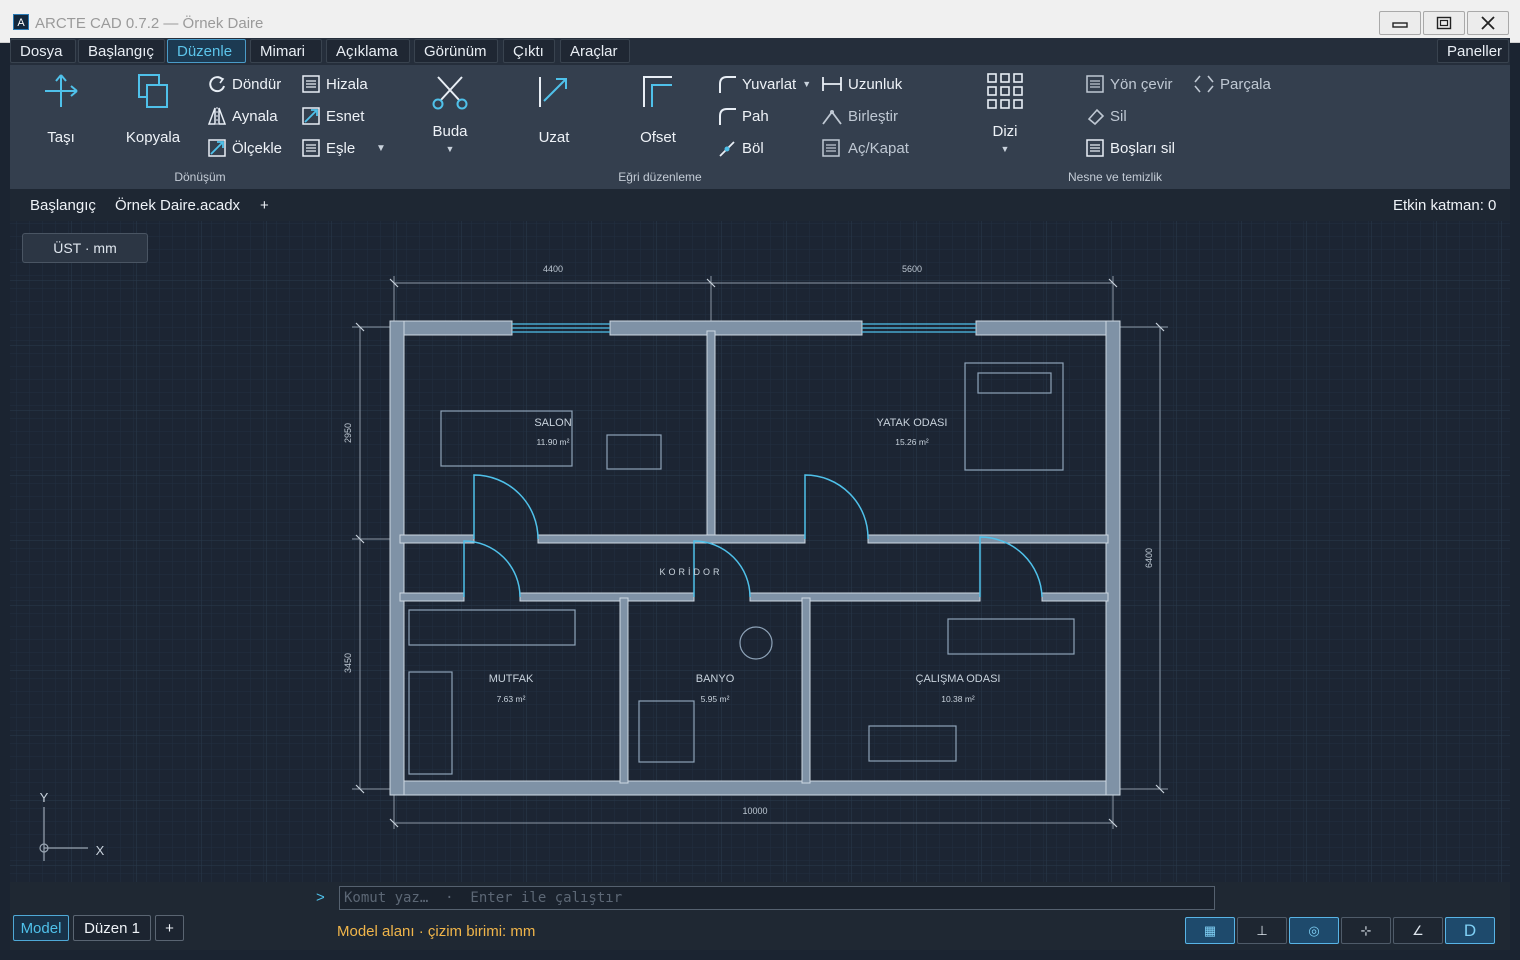 The height and width of the screenshot is (960, 1520). I want to click on doc-tab-start: Başlangıç, so click(63, 205).